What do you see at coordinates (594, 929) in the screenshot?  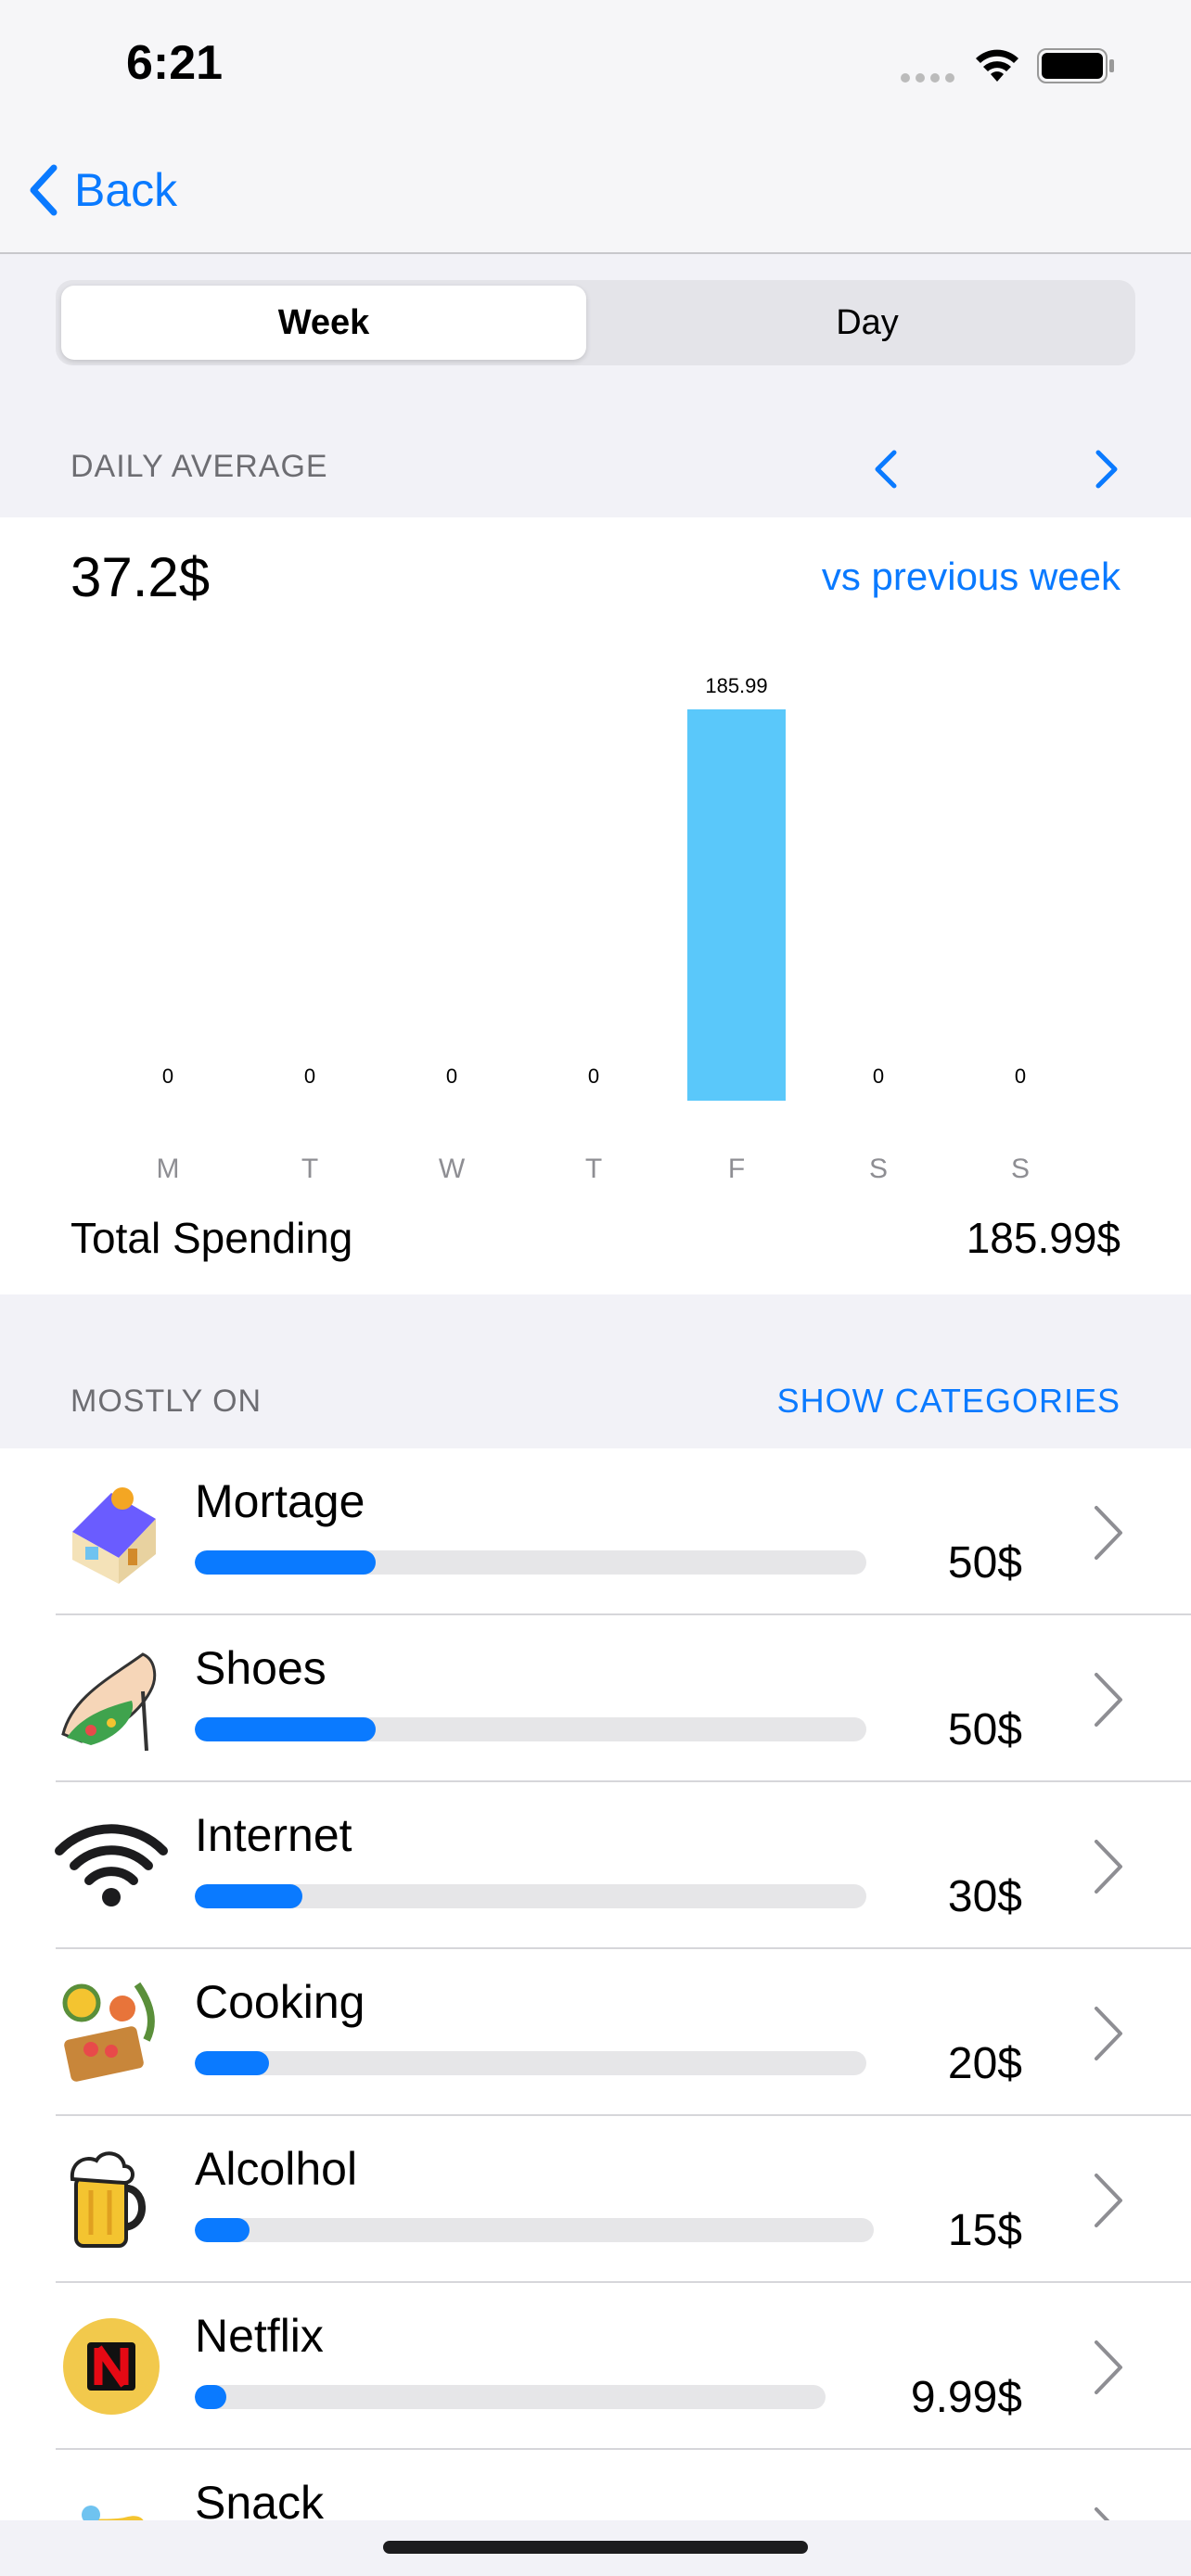 I see `weekly-spending-bar-chart: 0 M 0 T 0 W 0 T 185.99 F 0 S 0 S` at bounding box center [594, 929].